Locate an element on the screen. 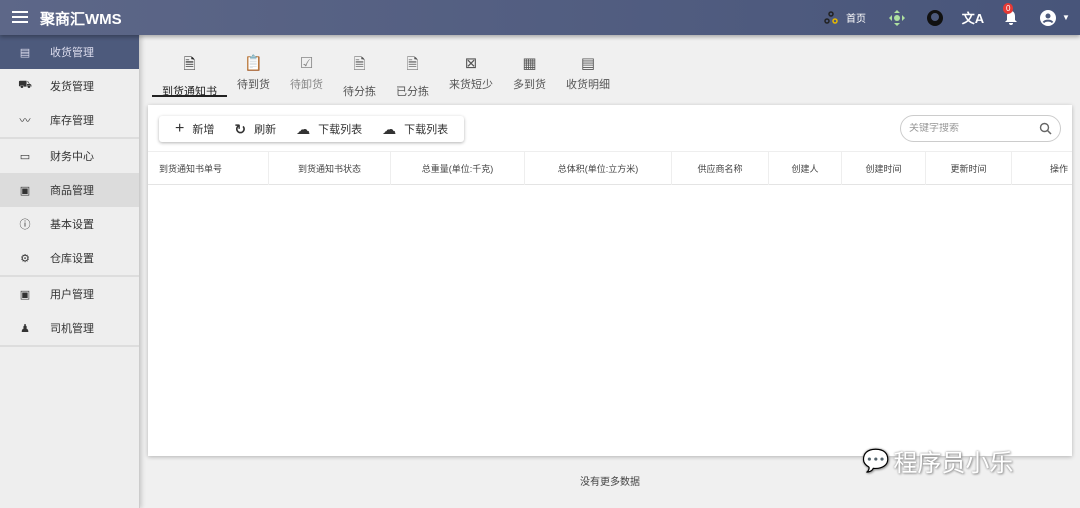  tab-label: 来货短少 is located at coordinates (471, 85).